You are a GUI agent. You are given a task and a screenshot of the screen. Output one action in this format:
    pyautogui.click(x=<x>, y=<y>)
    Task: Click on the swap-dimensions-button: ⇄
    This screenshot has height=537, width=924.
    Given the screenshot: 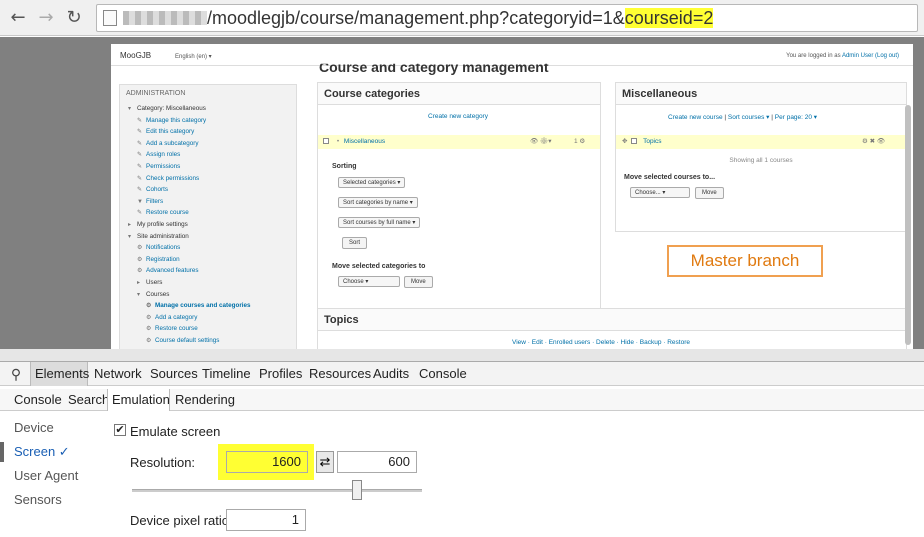 What is the action you would take?
    pyautogui.click(x=325, y=462)
    